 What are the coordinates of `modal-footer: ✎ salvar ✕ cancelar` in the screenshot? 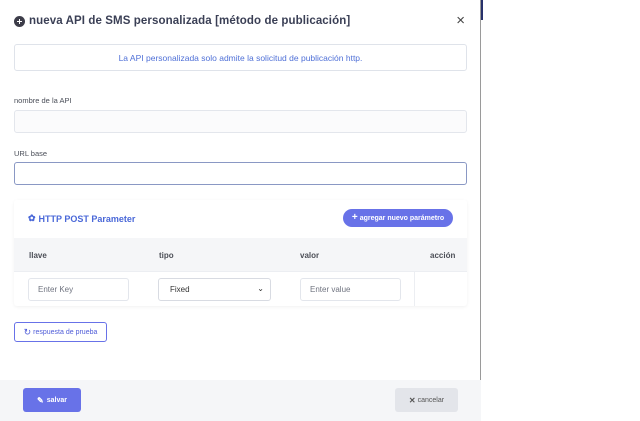 It's located at (240, 400).